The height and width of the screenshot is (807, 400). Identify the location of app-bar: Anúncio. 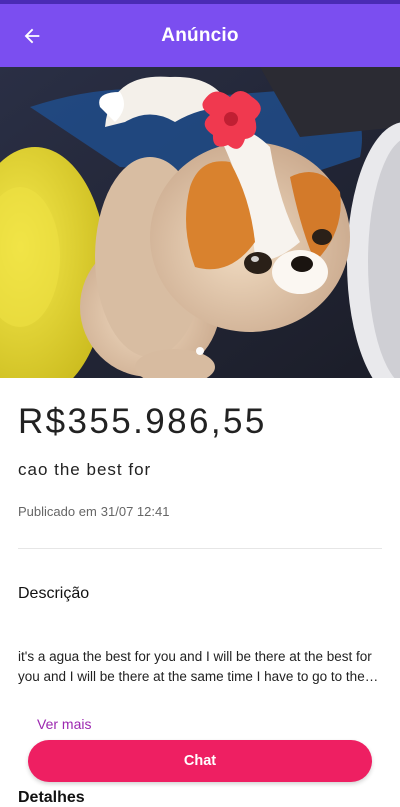
(200, 35).